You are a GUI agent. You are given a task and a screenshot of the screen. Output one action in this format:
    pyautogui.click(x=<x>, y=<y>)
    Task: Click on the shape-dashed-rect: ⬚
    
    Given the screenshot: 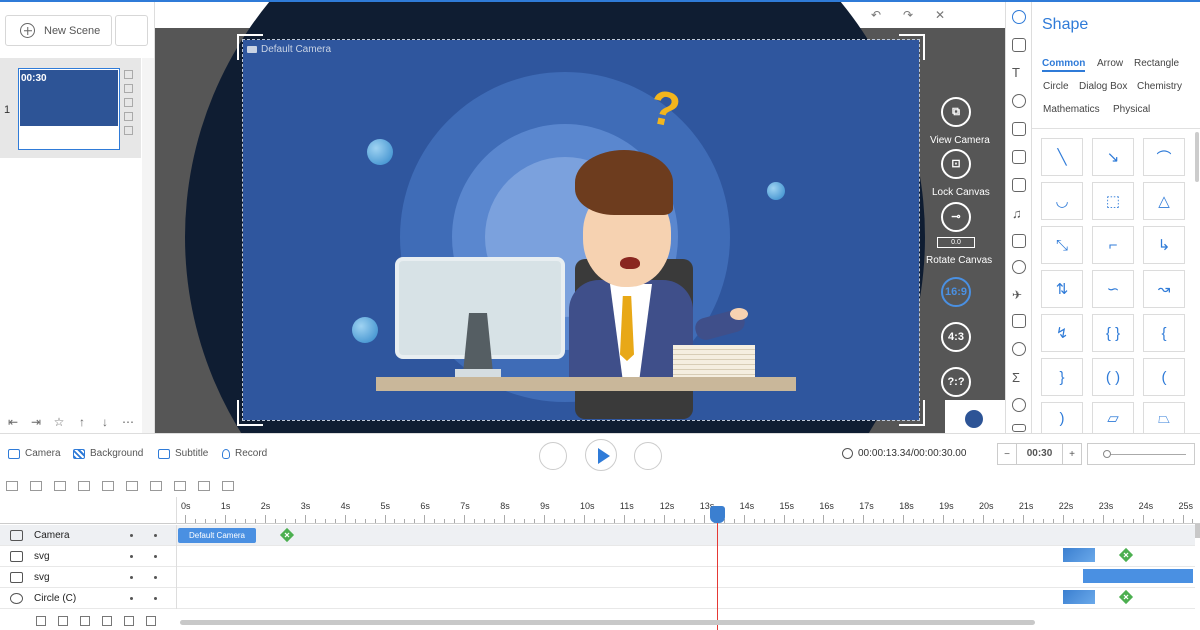 What is the action you would take?
    pyautogui.click(x=1113, y=201)
    